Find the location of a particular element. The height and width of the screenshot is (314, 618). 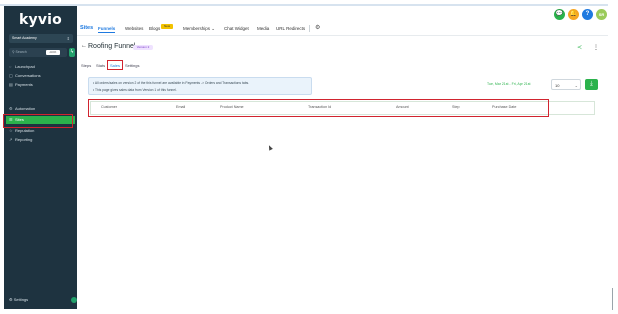

date-range-picker: Tue, Mar 21st - Fri, Apr 21st is located at coordinates (508, 84).